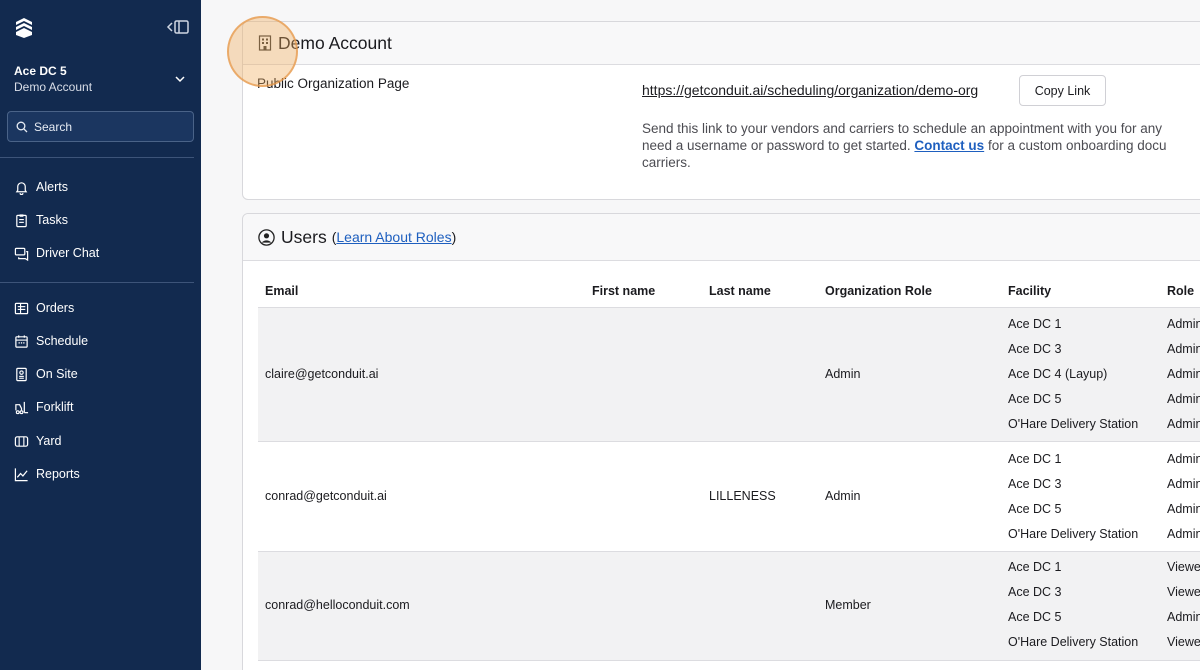  Describe the element at coordinates (49, 441) in the screenshot. I see `sidebar-item-label: Yard` at that location.